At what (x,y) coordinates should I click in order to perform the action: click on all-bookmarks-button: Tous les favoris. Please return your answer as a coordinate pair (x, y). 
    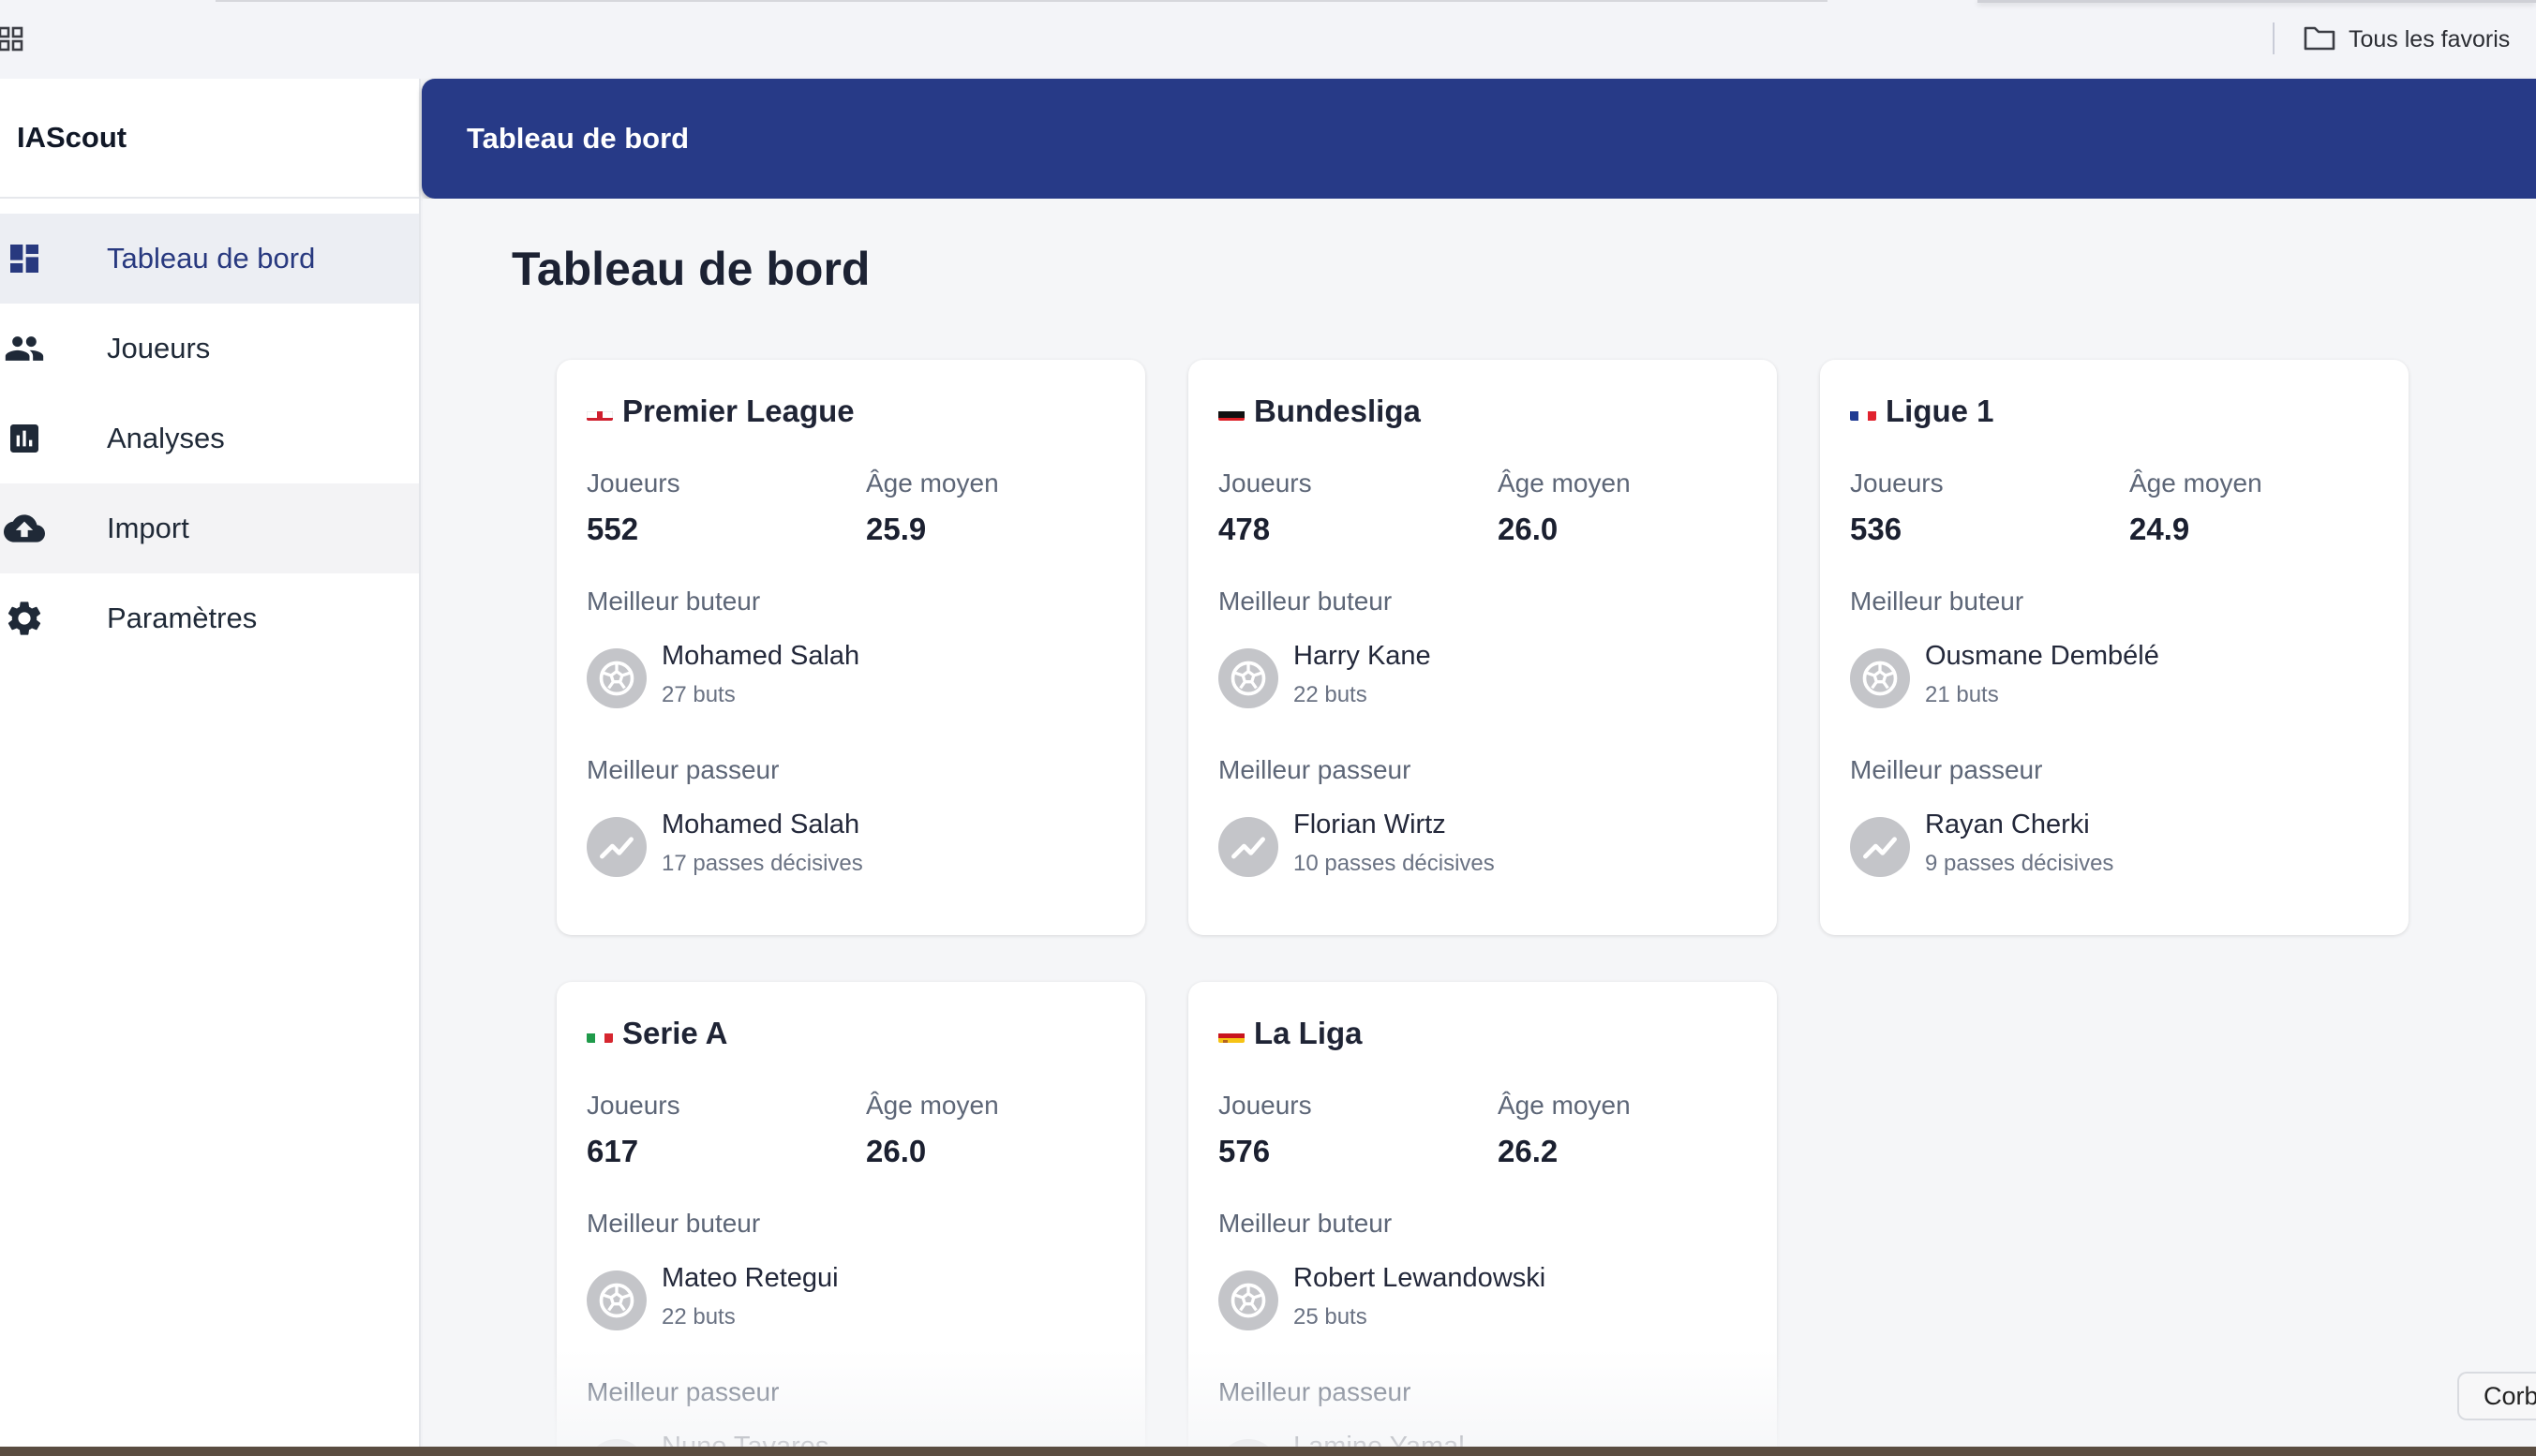
    Looking at the image, I should click on (2407, 39).